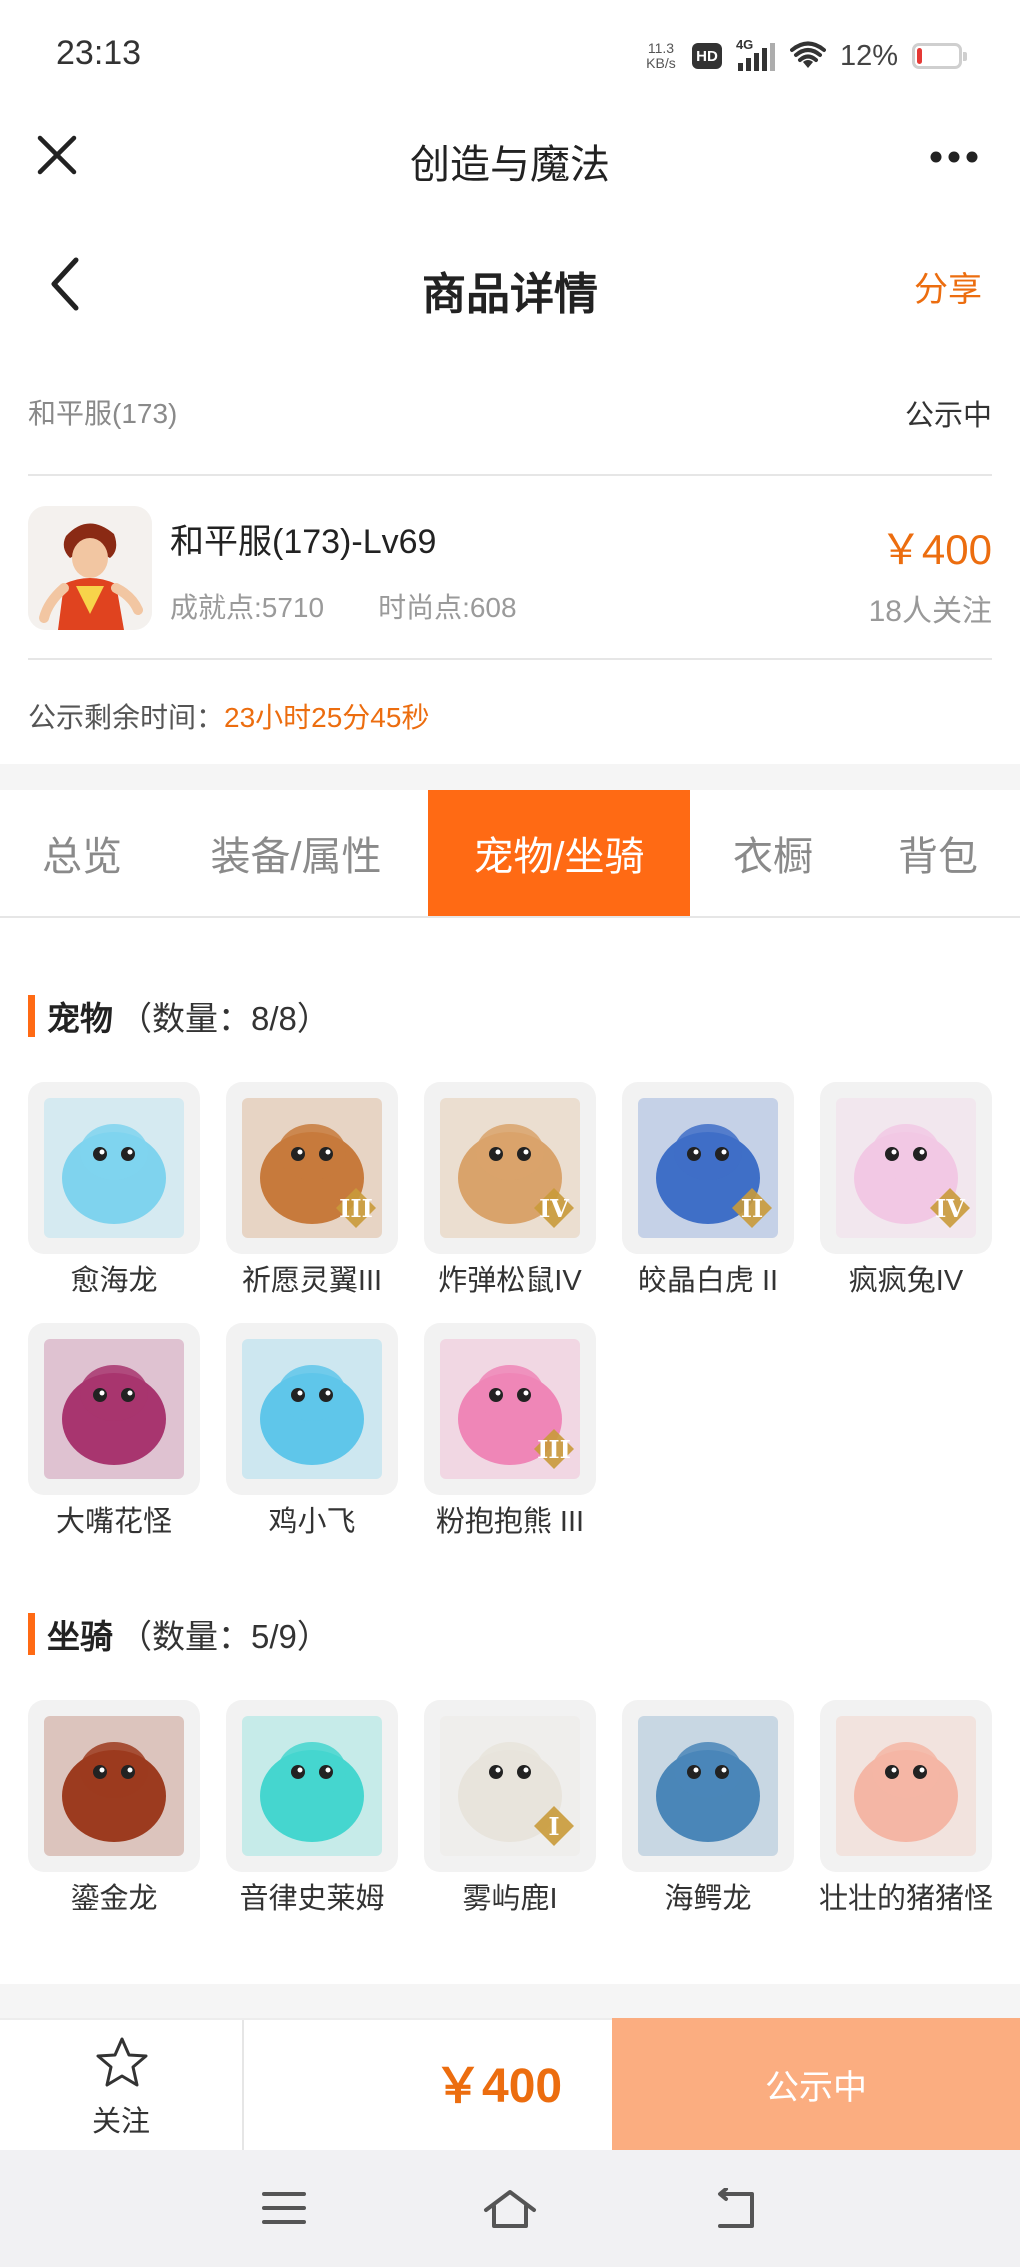  I want to click on app-bar: 创造与魔法 商品详情 分享, so click(510, 214).